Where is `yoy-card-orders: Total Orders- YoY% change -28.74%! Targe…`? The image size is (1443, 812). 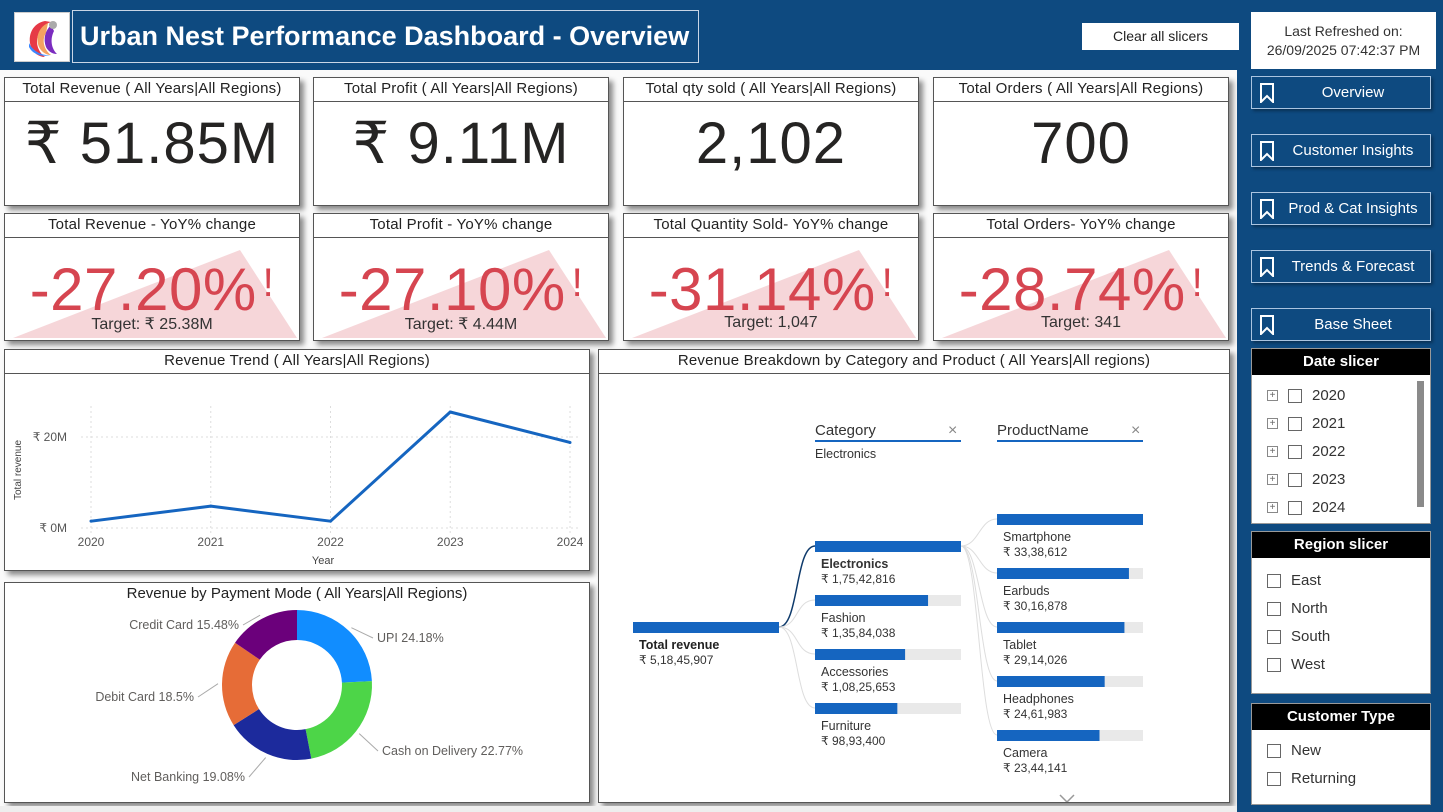 yoy-card-orders: Total Orders- YoY% change -28.74%! Targe… is located at coordinates (1081, 277).